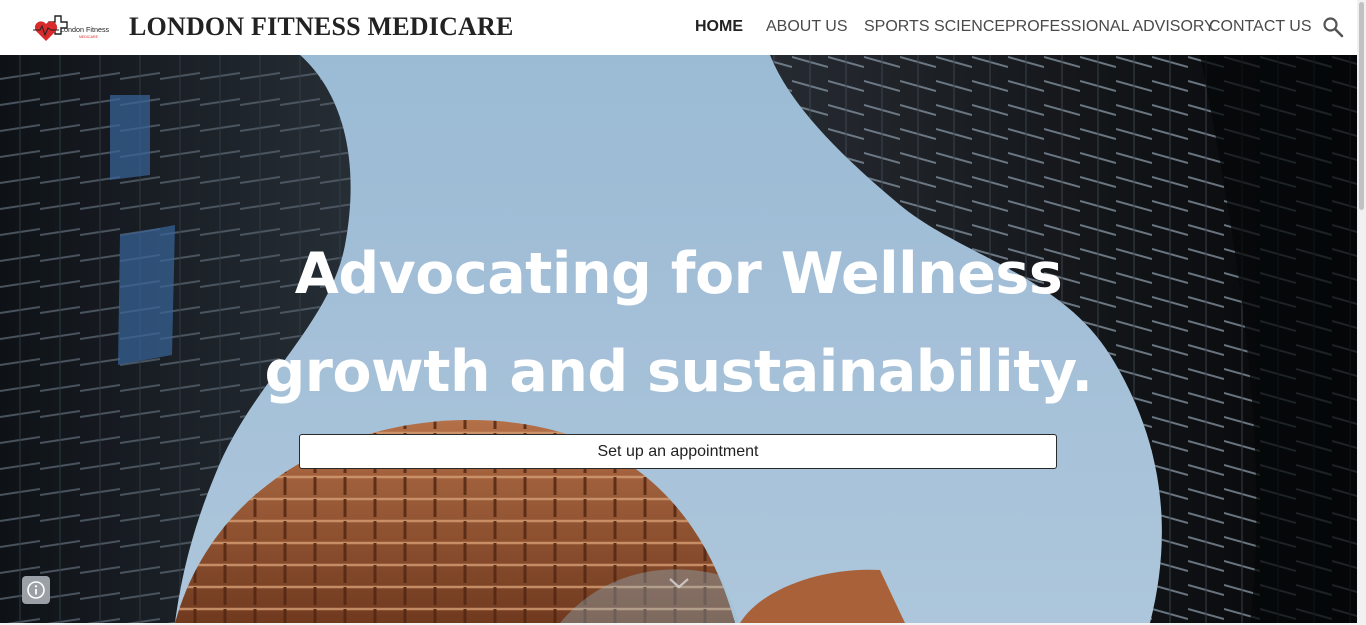 Image resolution: width=1366 pixels, height=625 pixels. What do you see at coordinates (678, 274) in the screenshot?
I see `hero-title-line-1: Advocating for Wellness` at bounding box center [678, 274].